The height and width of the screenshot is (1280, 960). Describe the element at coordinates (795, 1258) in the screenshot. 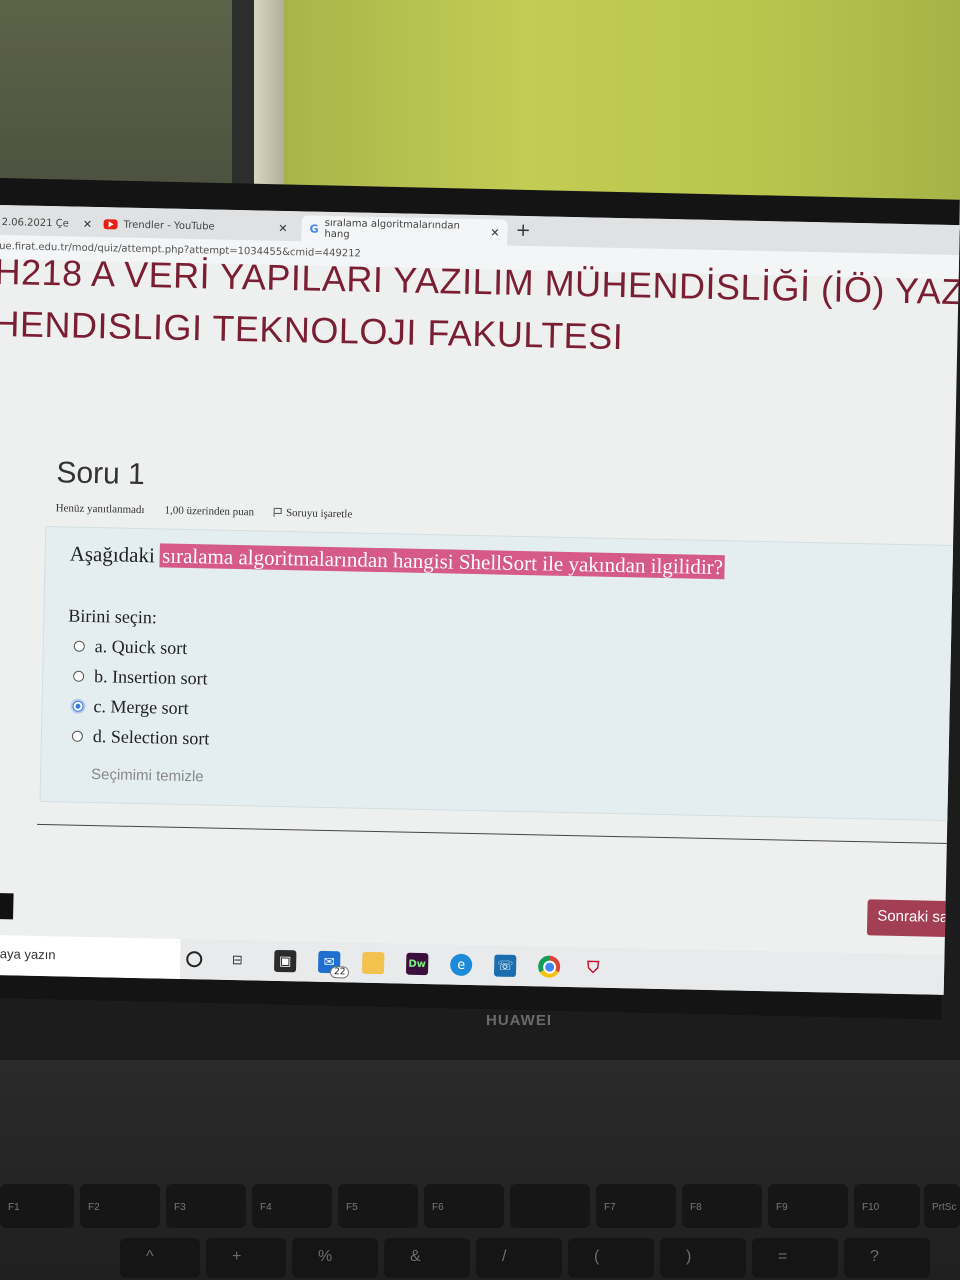

I see `key-equals: =` at that location.